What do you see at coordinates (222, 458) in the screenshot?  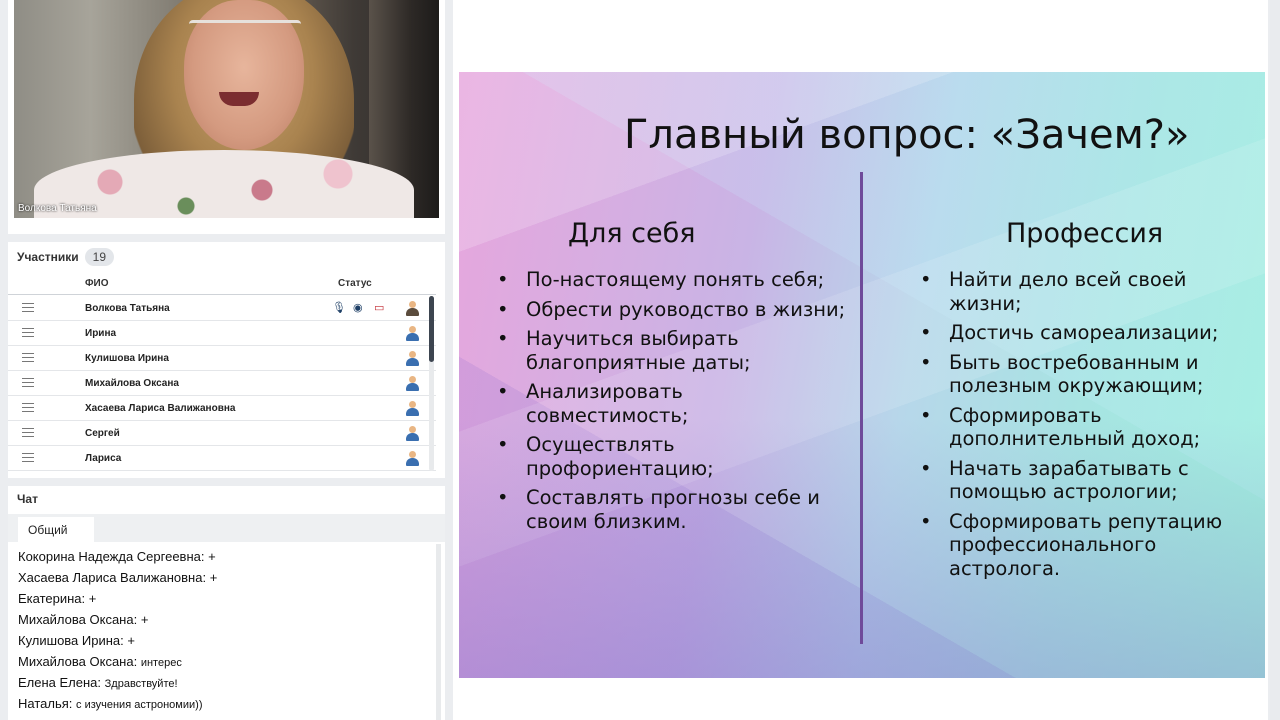 I see `participant-row: Лариса` at bounding box center [222, 458].